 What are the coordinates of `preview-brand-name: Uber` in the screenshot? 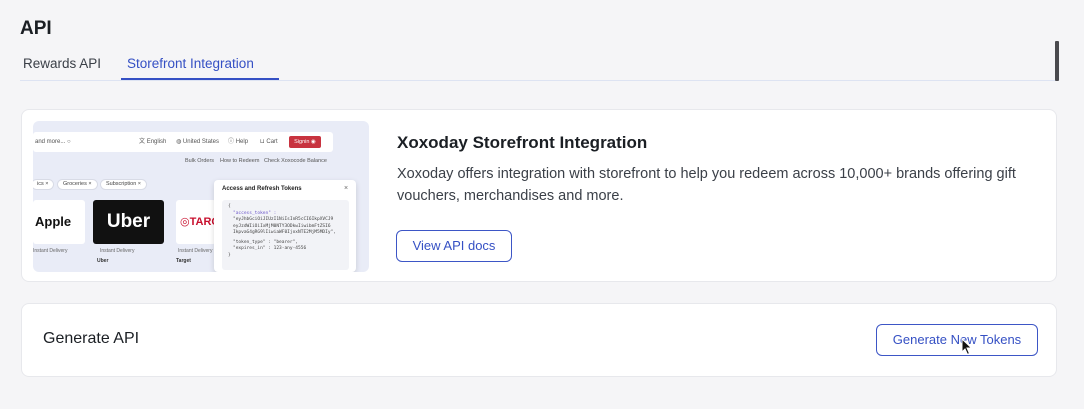 It's located at (103, 261).